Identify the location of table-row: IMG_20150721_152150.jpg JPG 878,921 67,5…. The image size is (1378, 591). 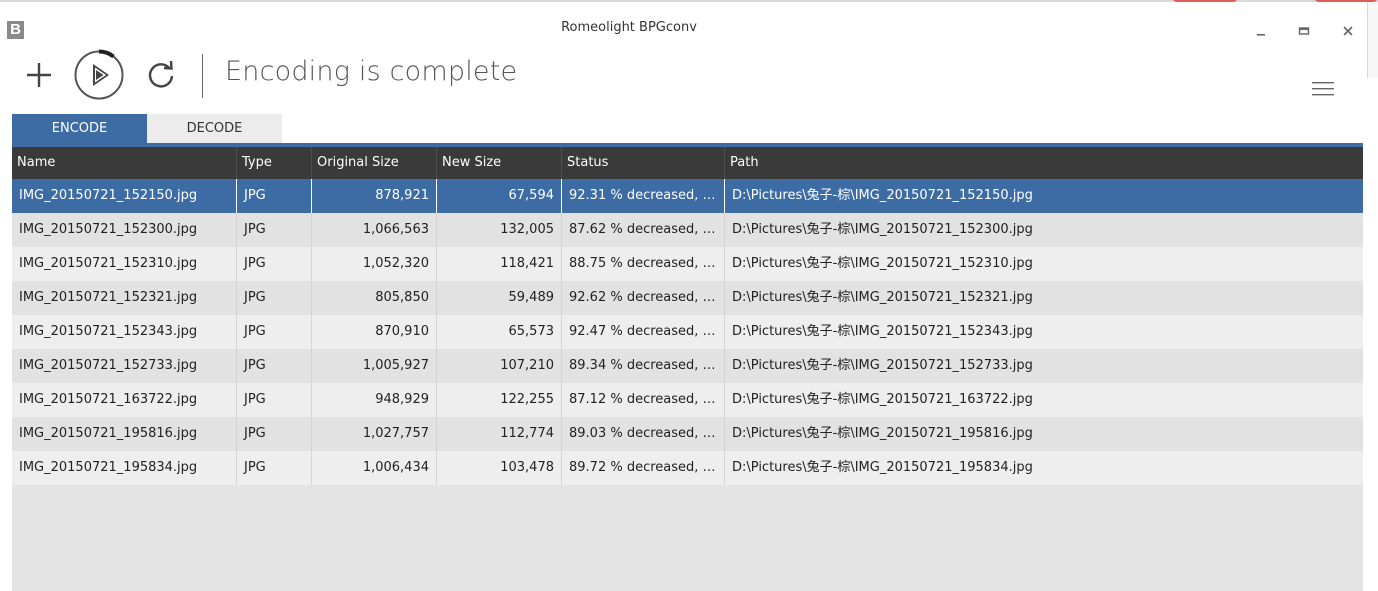
(687, 196).